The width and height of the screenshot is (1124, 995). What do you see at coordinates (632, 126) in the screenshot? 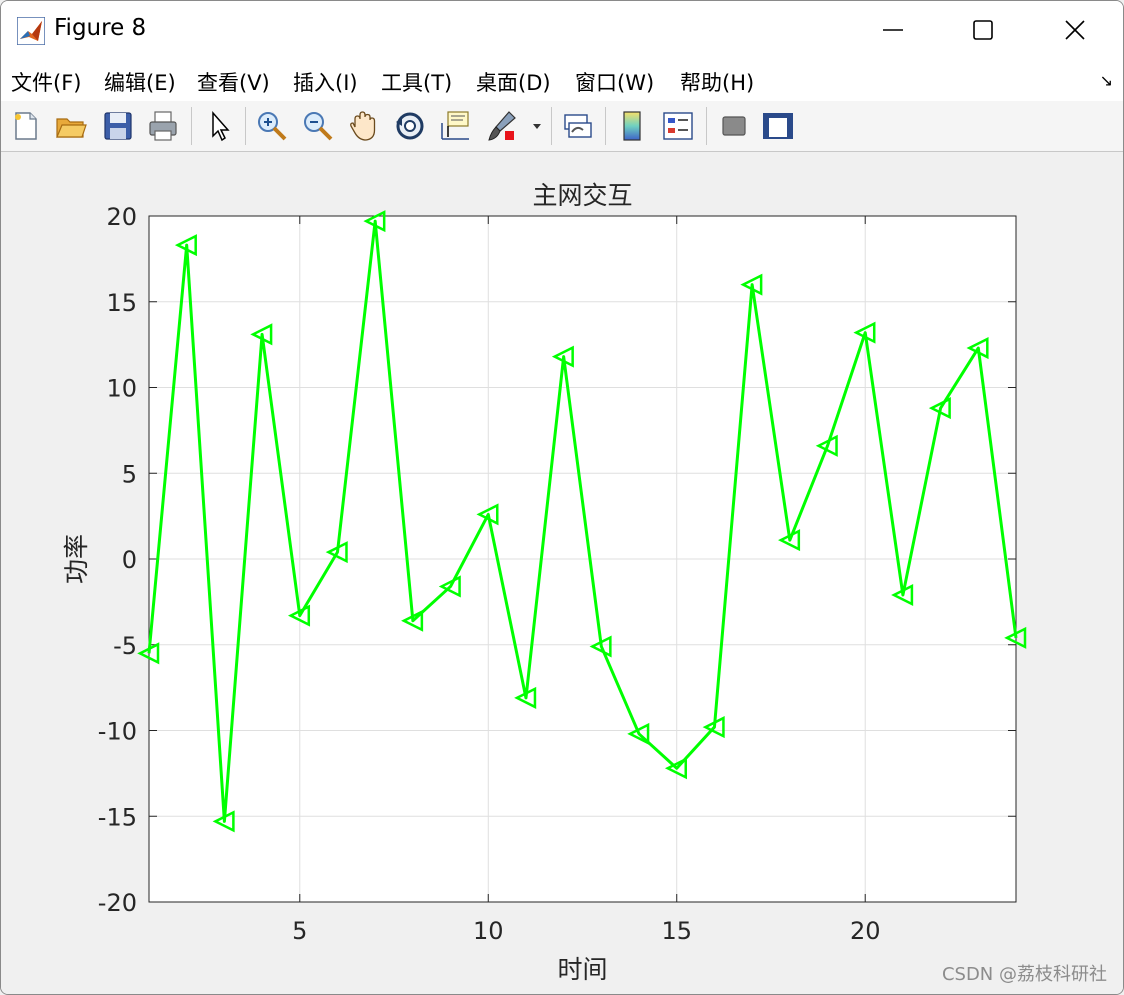
I see `colorbar-icon` at bounding box center [632, 126].